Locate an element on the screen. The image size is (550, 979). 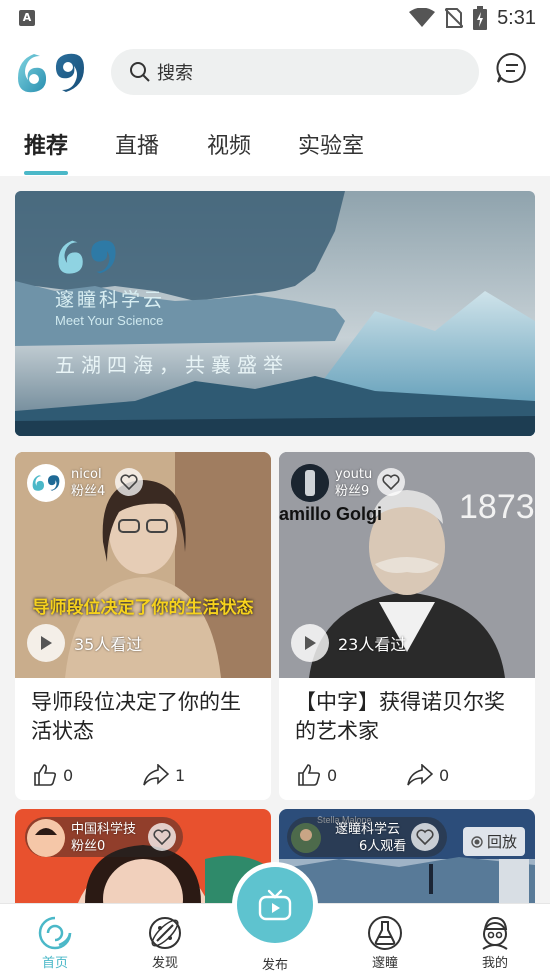
author-info: 中国科学技 粉丝0 is located at coordinates (81, 838).